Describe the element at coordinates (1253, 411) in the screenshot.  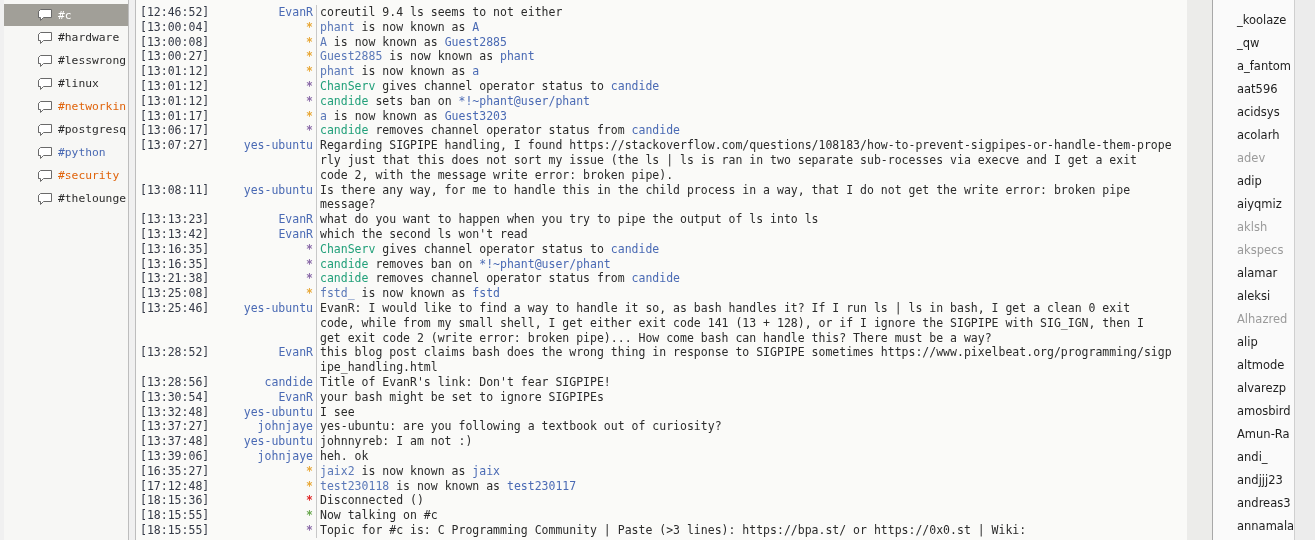
I see `user-name: amosbird` at that location.